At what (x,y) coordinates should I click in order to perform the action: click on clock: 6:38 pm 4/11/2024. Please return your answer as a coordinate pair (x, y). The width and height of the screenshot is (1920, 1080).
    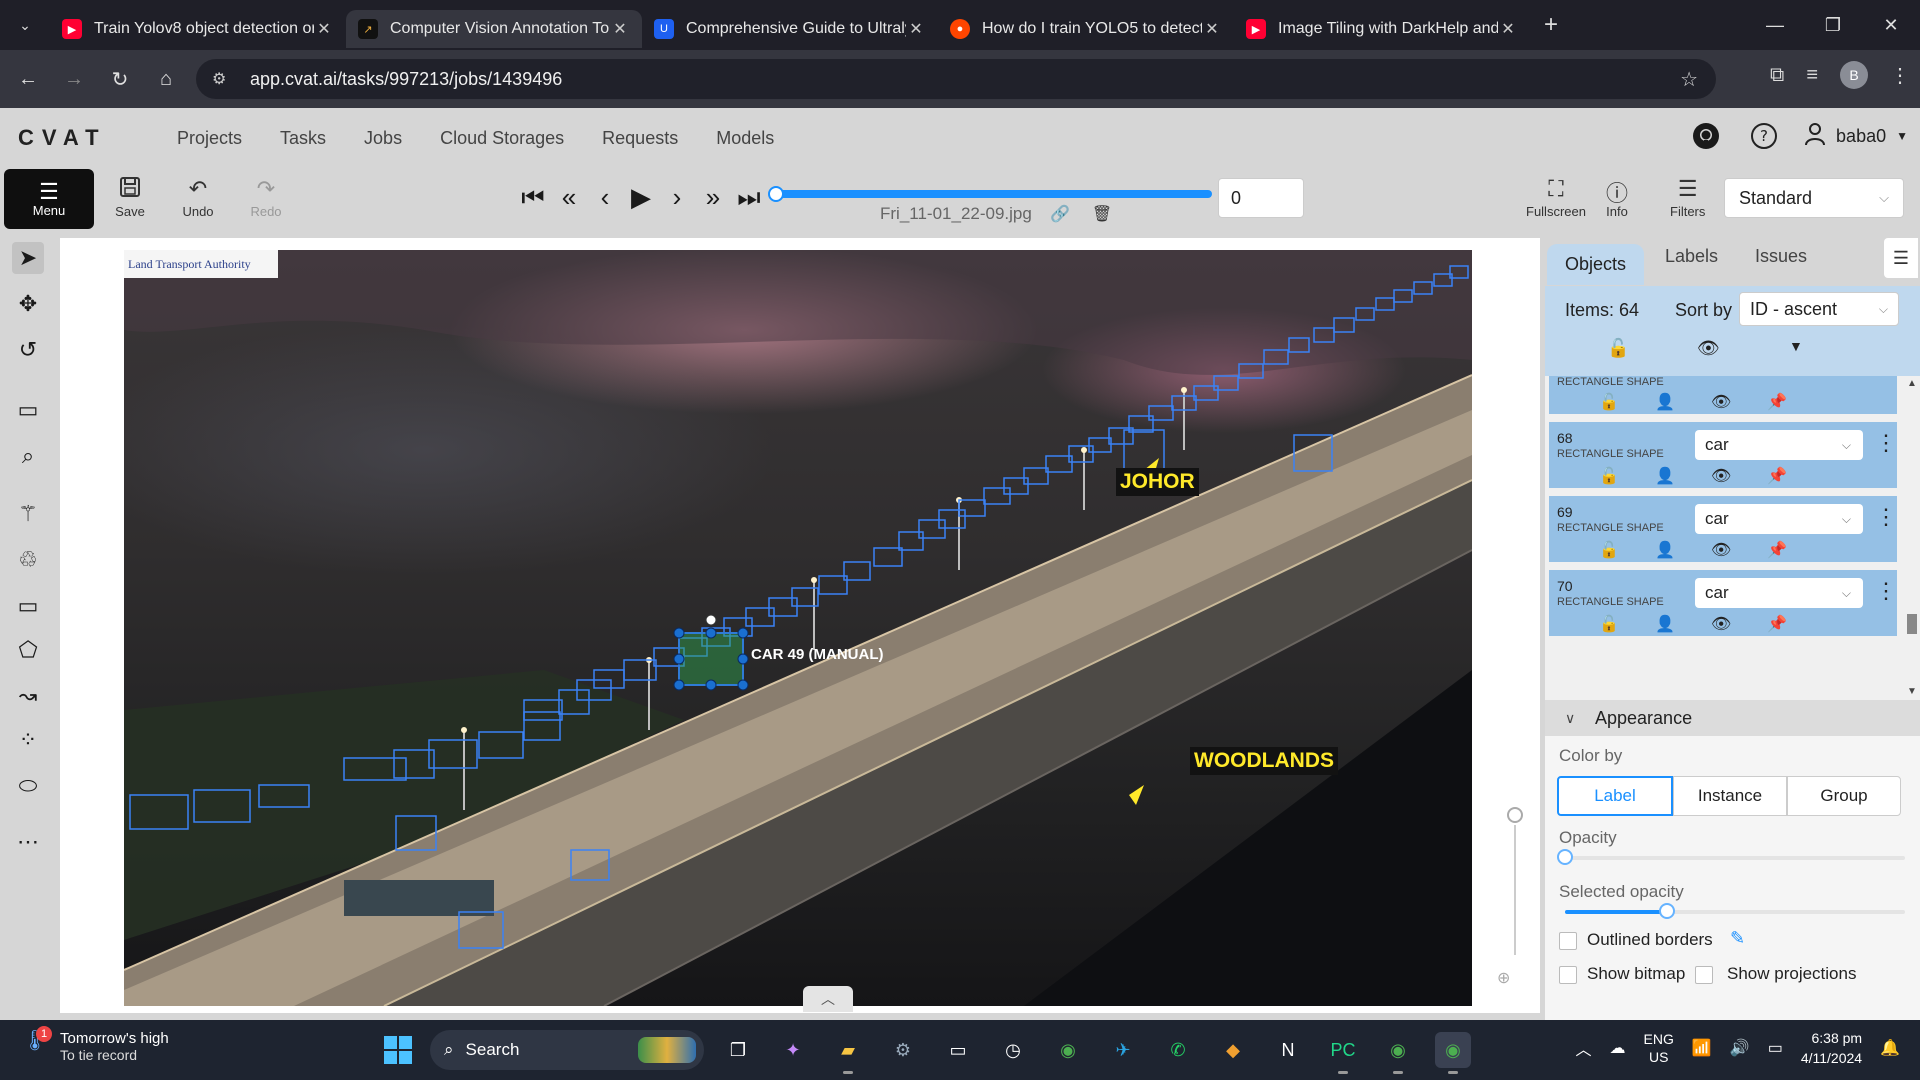
    Looking at the image, I should click on (1831, 1048).